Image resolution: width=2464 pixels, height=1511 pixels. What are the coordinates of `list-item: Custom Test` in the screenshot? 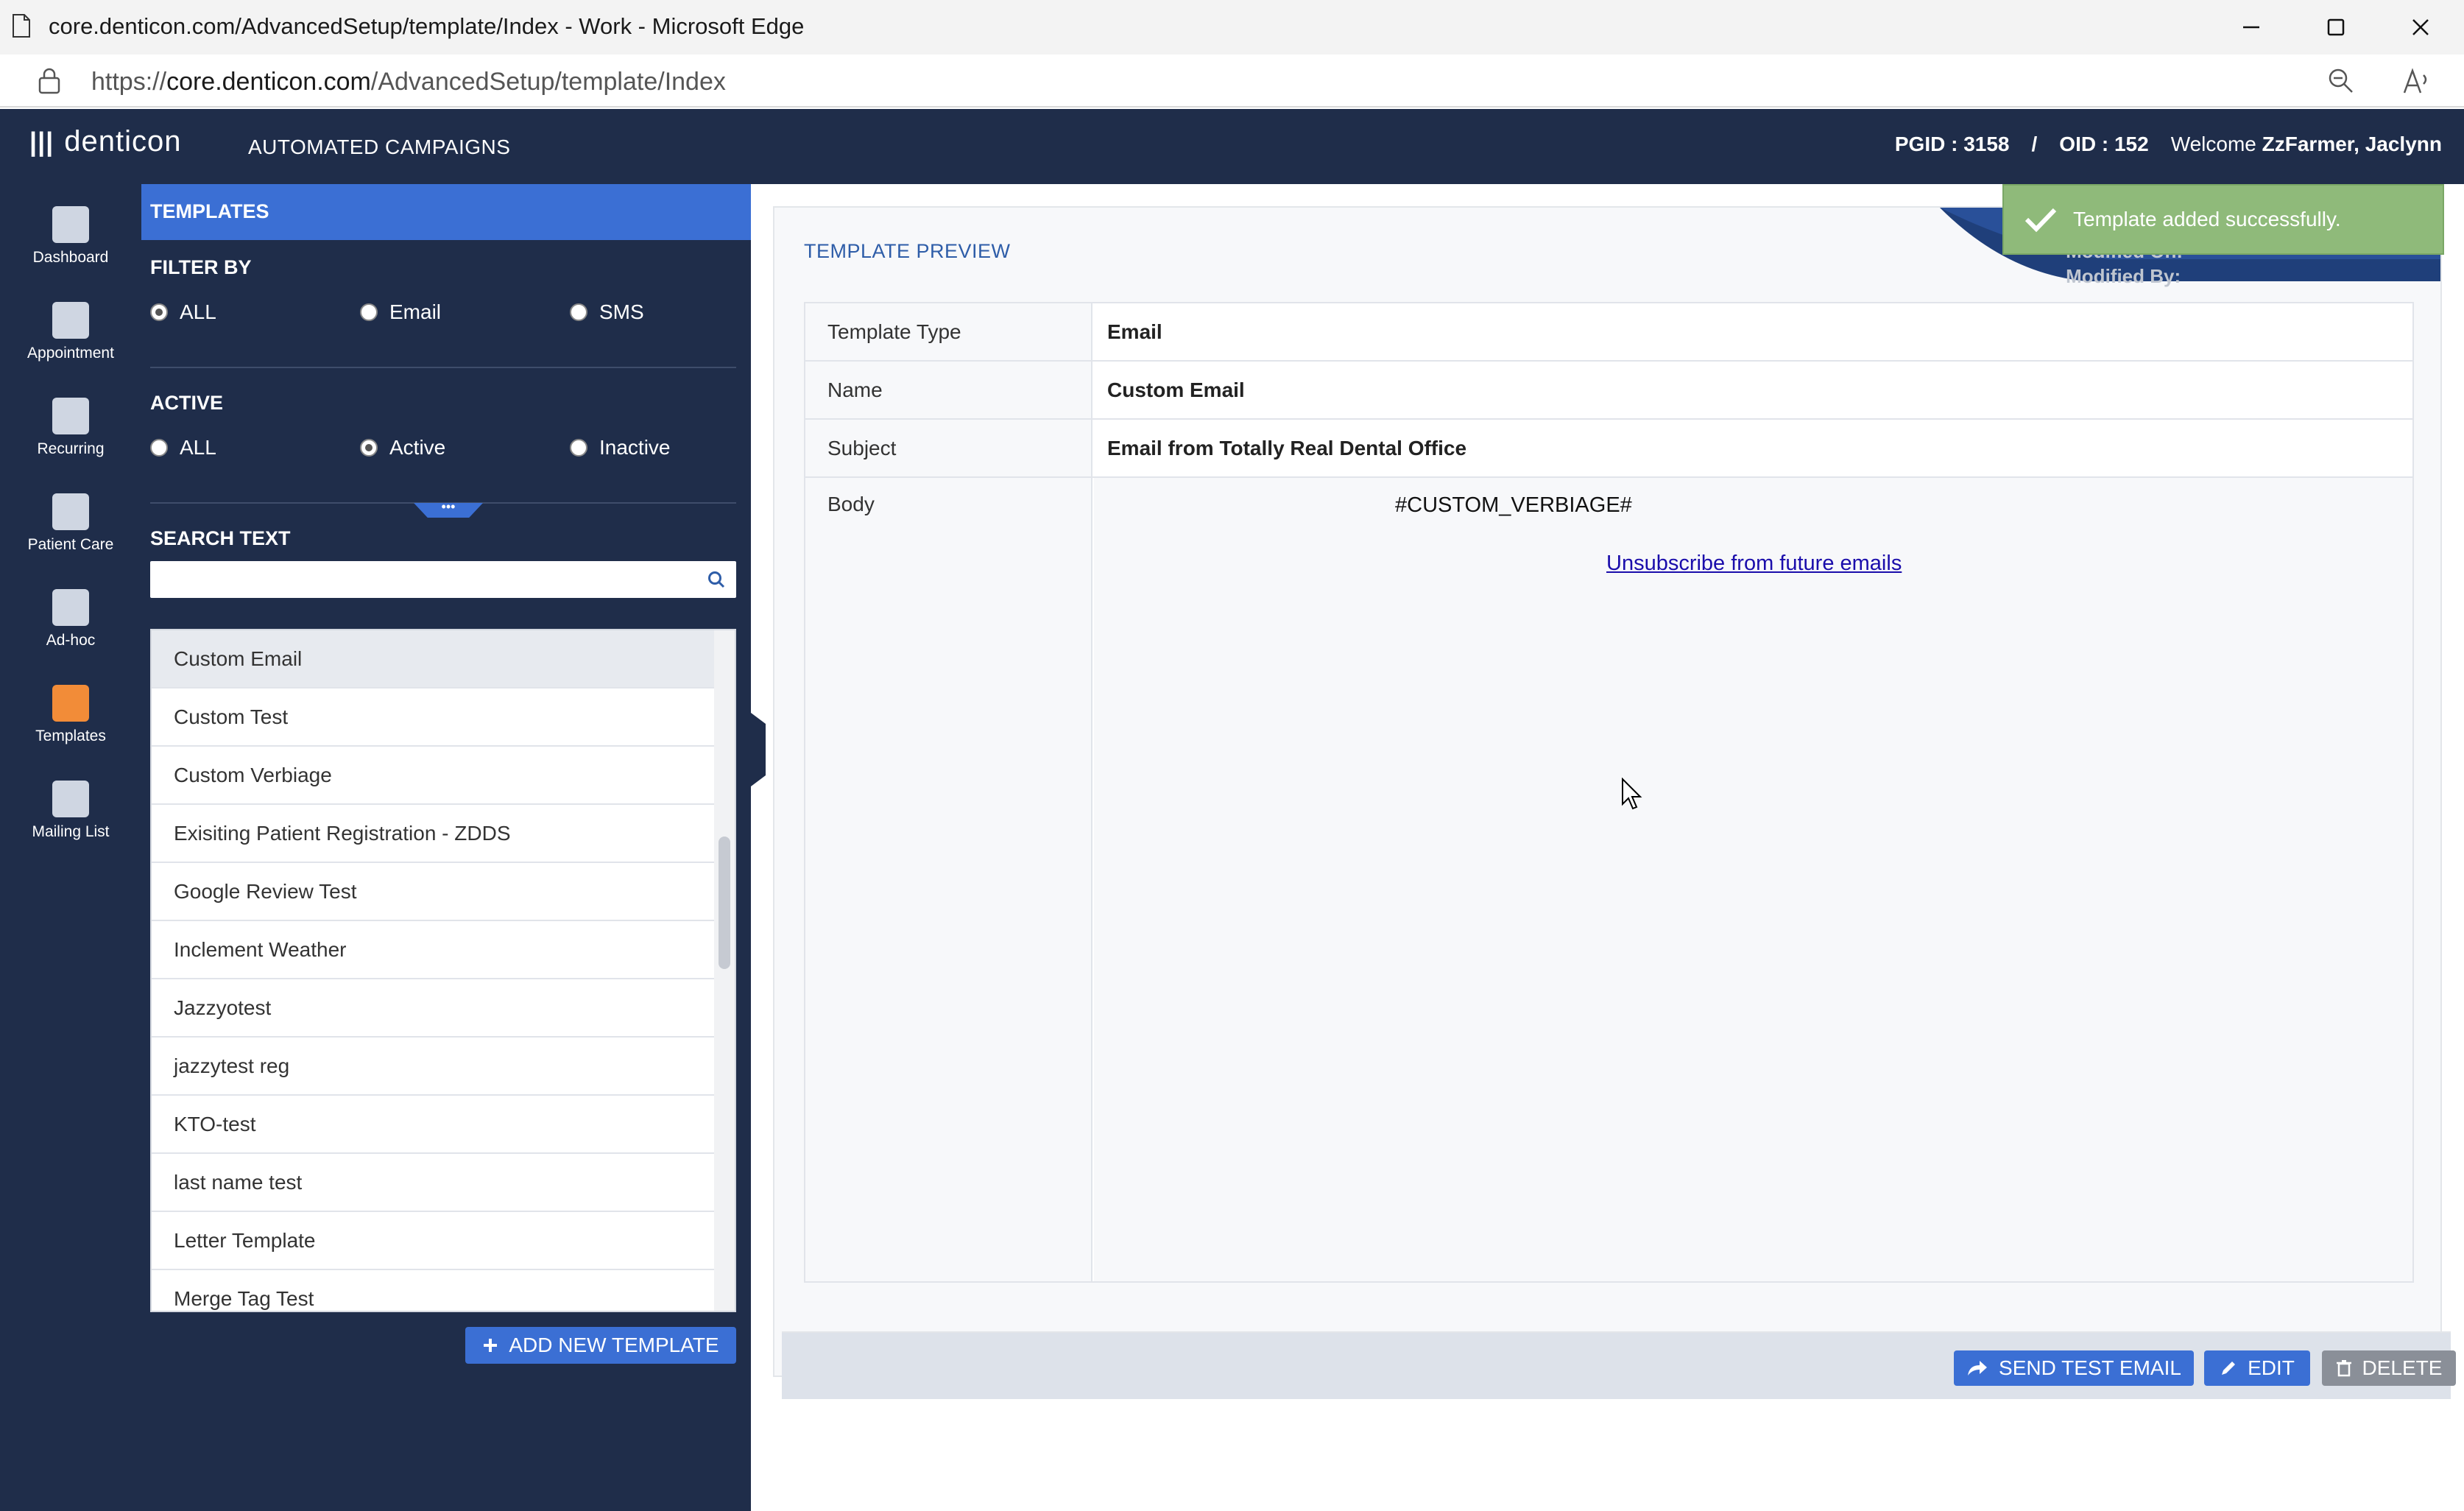 It's located at (433, 717).